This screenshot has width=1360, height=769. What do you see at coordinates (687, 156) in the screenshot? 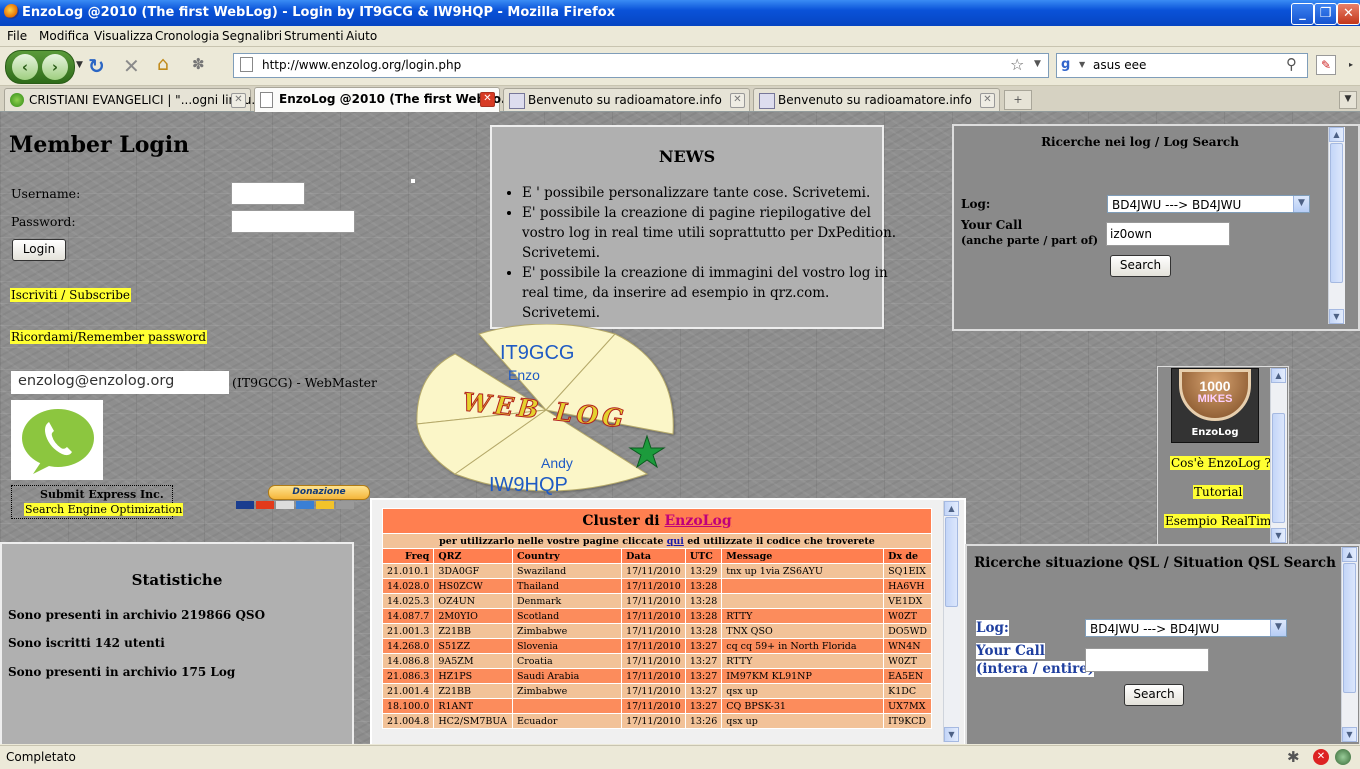
I see `news-title: NEWS` at bounding box center [687, 156].